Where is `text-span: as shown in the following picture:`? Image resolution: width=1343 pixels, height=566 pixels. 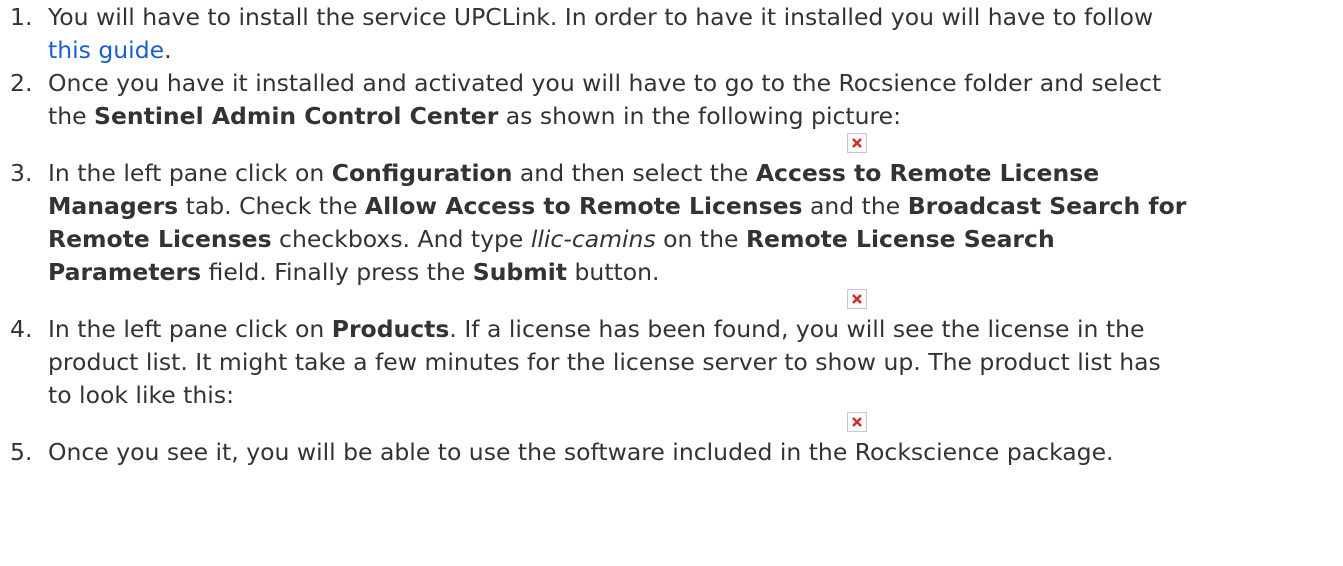
text-span: as shown in the following picture: is located at coordinates (700, 116).